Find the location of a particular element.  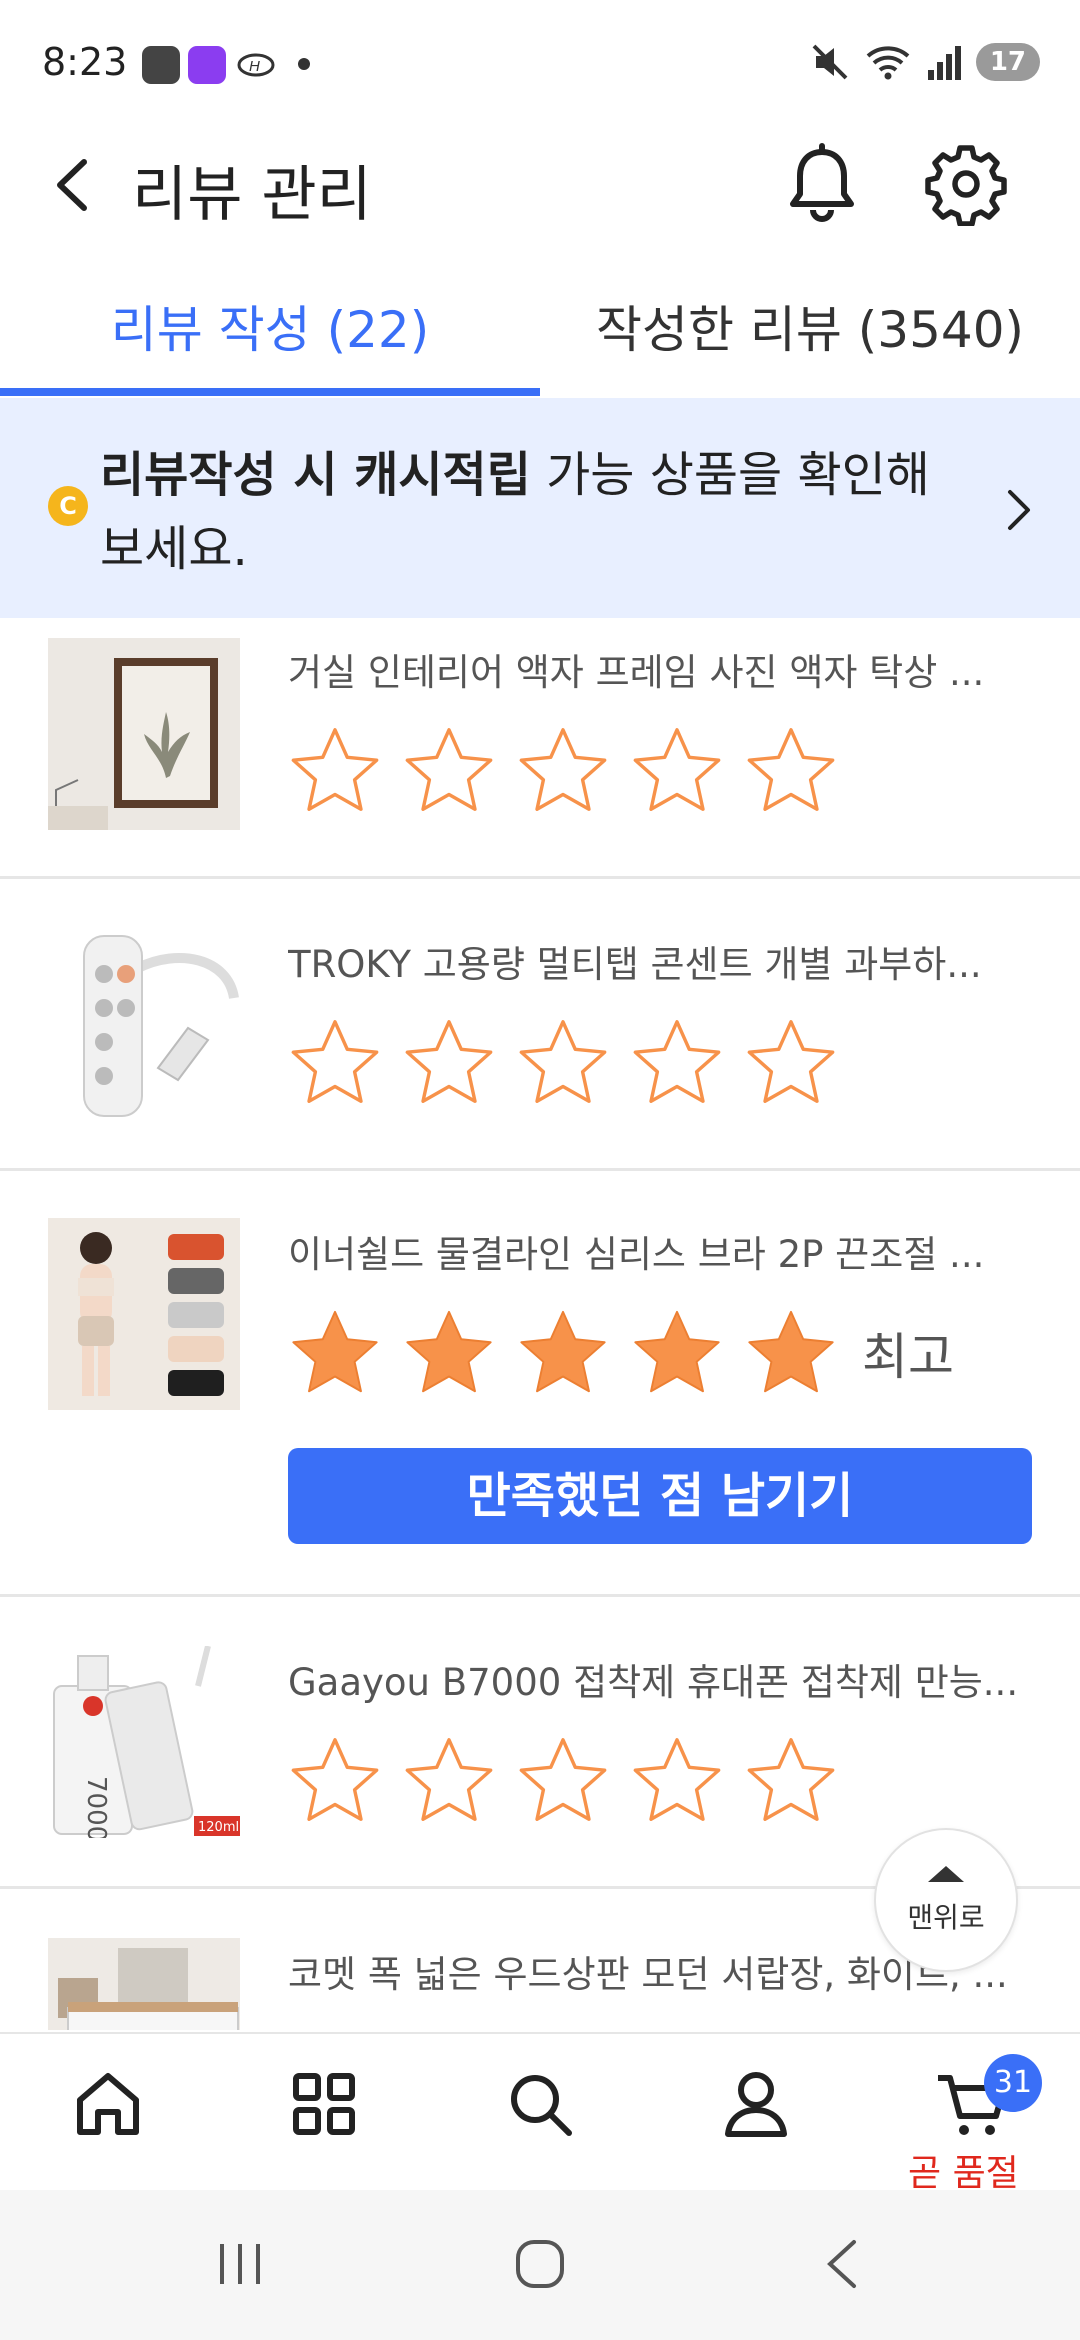

status-time: 8:23 is located at coordinates (85, 62).